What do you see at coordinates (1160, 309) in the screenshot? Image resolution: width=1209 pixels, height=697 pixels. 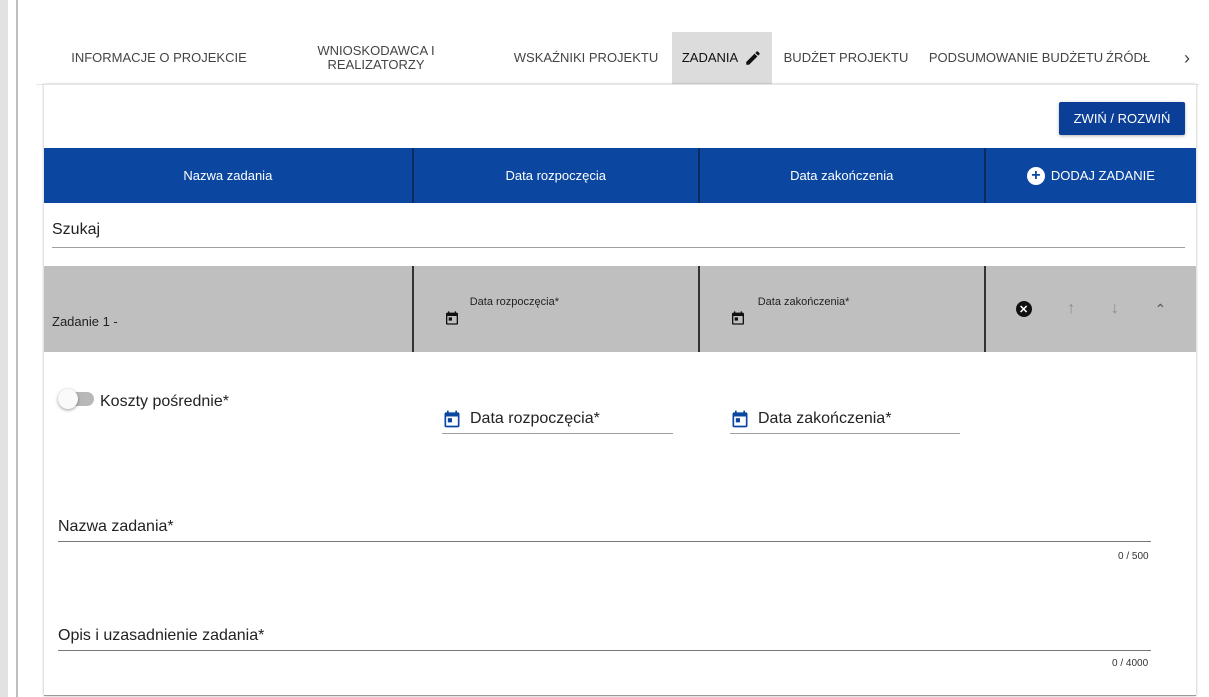 I see `chevron-up-icon: ⌃` at bounding box center [1160, 309].